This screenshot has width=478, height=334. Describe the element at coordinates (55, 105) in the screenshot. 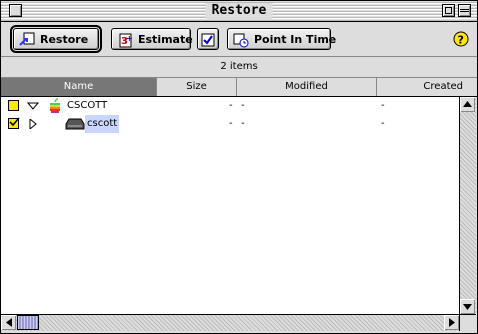

I see `apple-logo-icon` at that location.